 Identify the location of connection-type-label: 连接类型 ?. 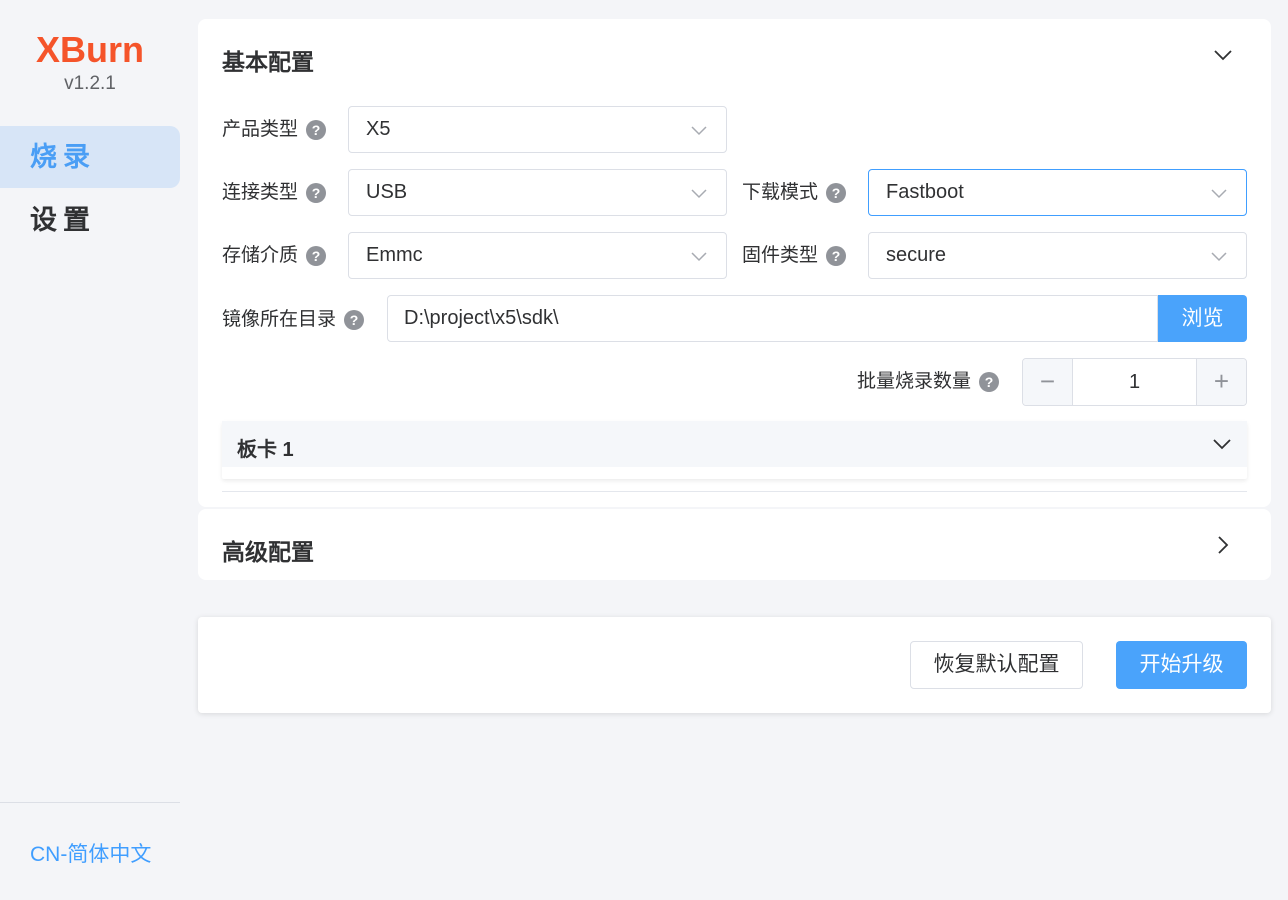
(274, 193).